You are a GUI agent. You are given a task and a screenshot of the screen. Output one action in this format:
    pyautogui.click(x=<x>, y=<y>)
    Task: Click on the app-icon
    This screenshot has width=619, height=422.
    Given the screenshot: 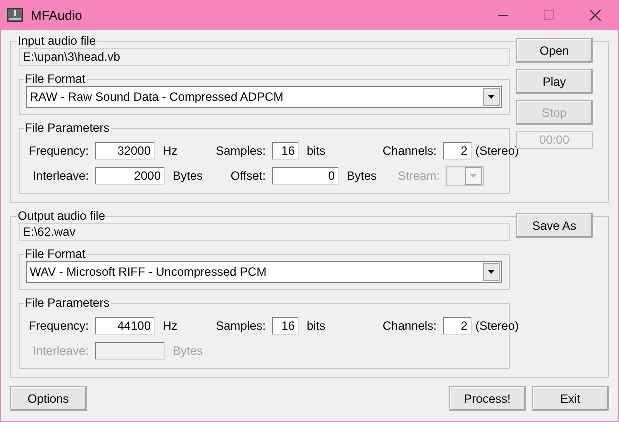 What is the action you would take?
    pyautogui.click(x=15, y=15)
    